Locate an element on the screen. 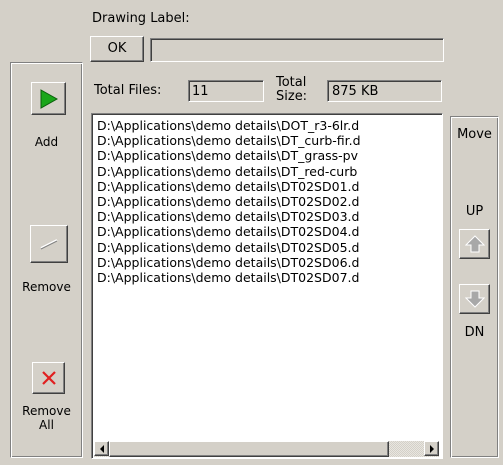  add-label: Add is located at coordinates (46, 142).